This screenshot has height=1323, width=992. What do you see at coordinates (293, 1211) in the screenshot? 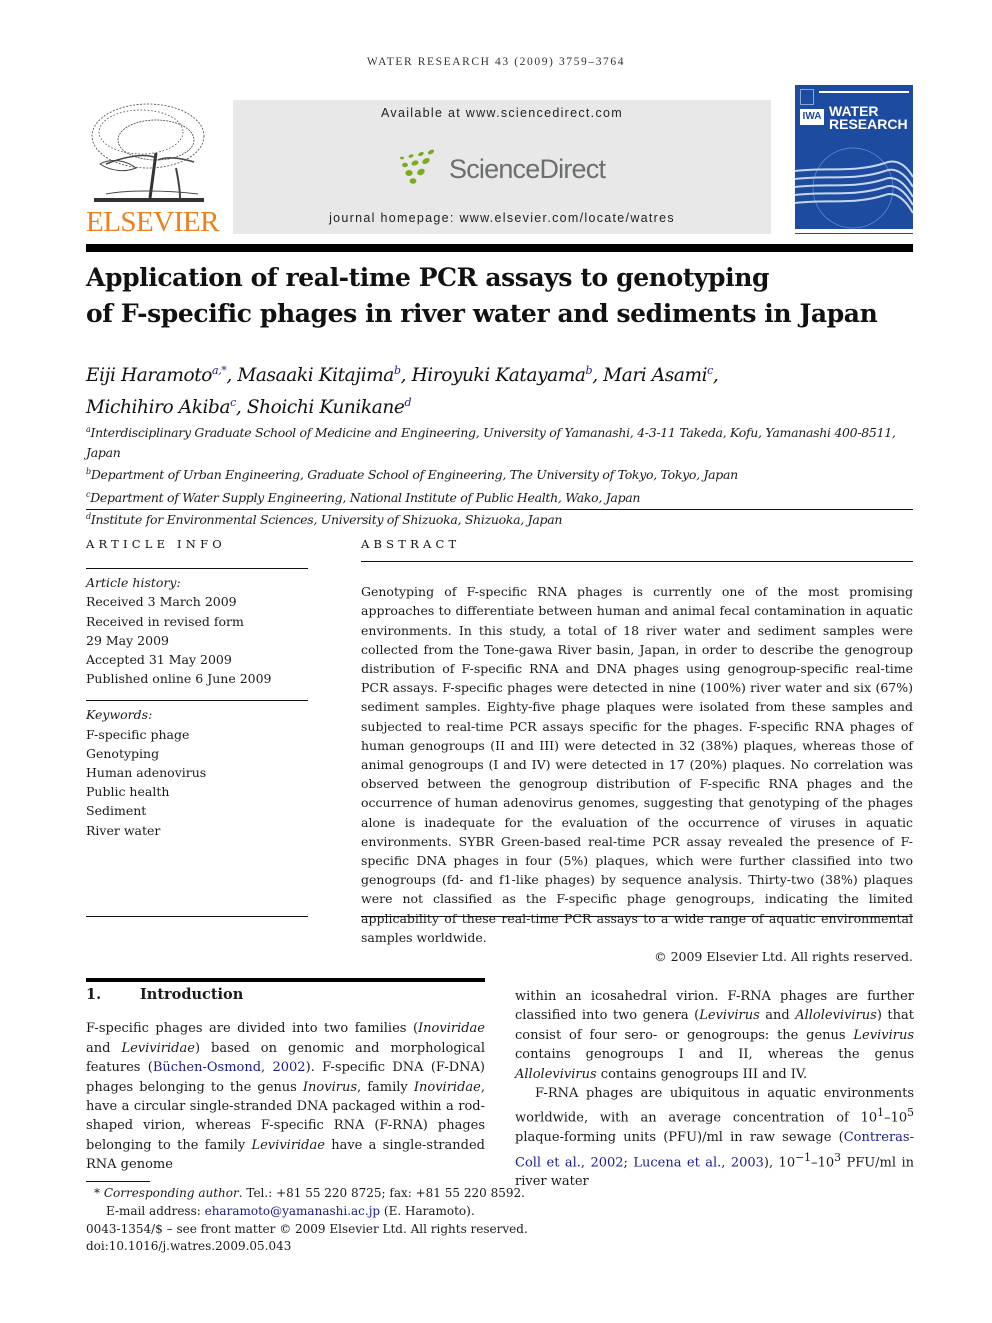
I see `email-link: eharamoto@yamanashi.ac.jp` at bounding box center [293, 1211].